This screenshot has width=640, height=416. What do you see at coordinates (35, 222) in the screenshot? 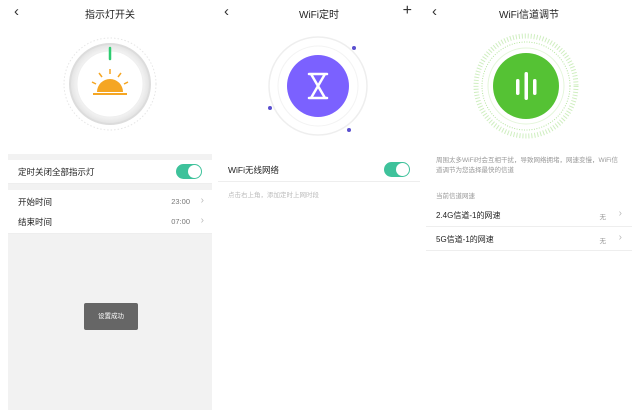
I see `row-label: 结束时间` at bounding box center [35, 222].